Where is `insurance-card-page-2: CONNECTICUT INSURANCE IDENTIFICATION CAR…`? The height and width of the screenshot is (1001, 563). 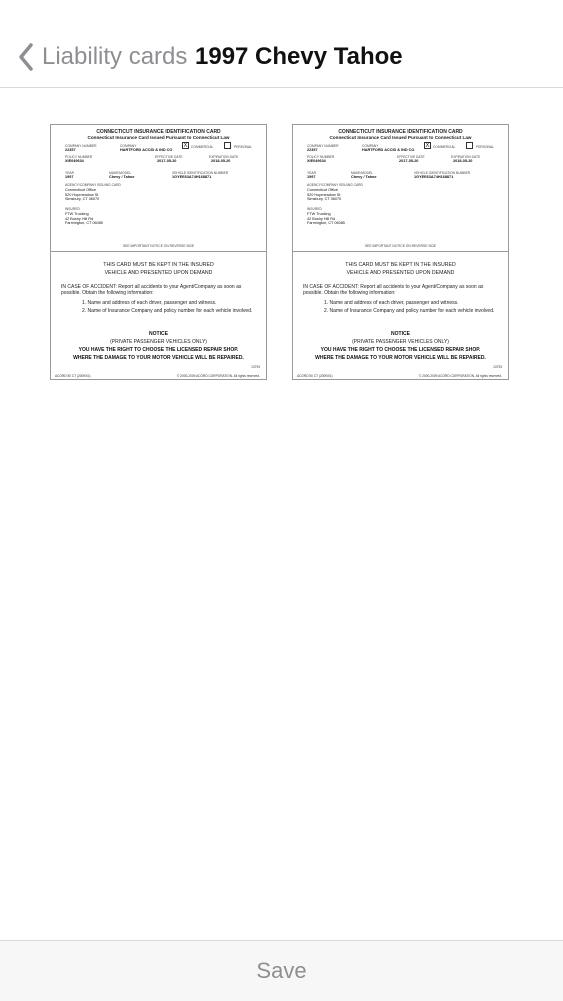 insurance-card-page-2: CONNECTICUT INSURANCE IDENTIFICATION CAR… is located at coordinates (400, 252).